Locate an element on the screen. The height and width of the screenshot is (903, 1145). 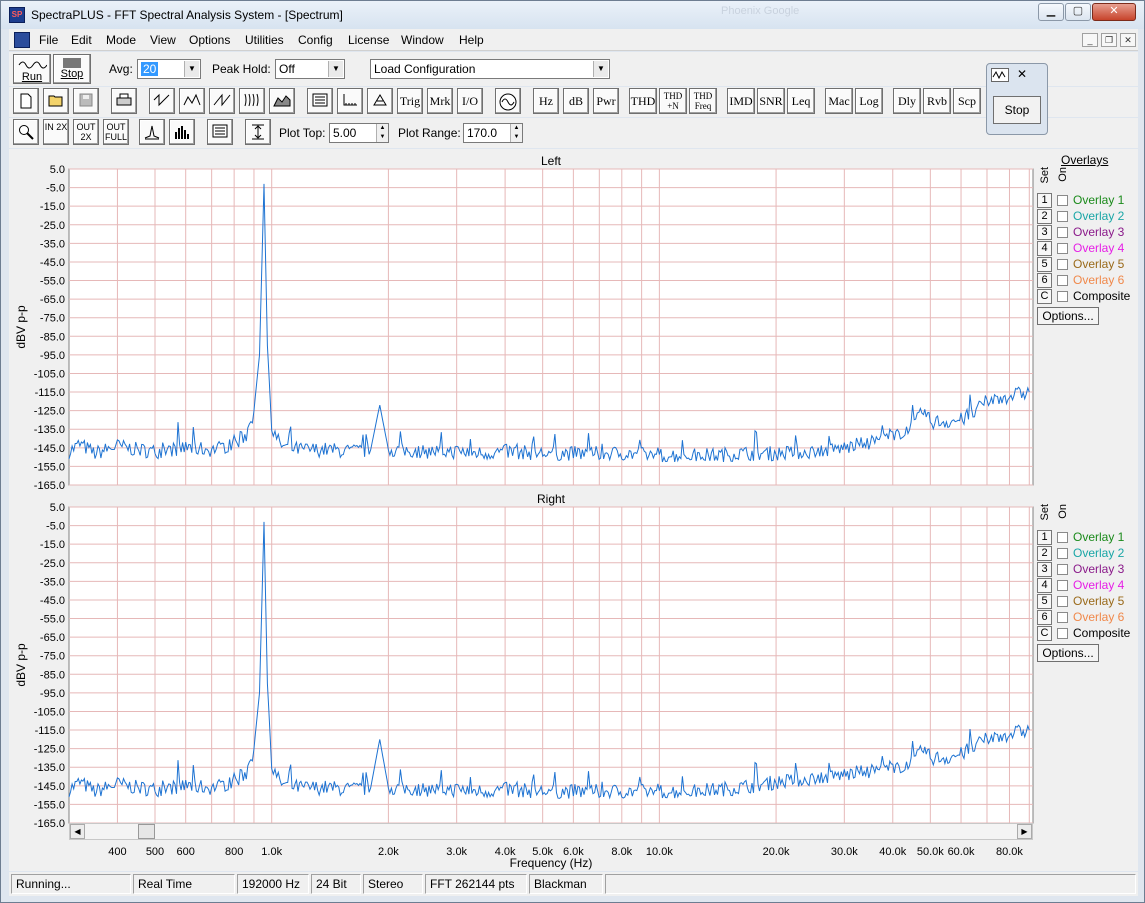
axis-view-icon is located at coordinates (350, 101).